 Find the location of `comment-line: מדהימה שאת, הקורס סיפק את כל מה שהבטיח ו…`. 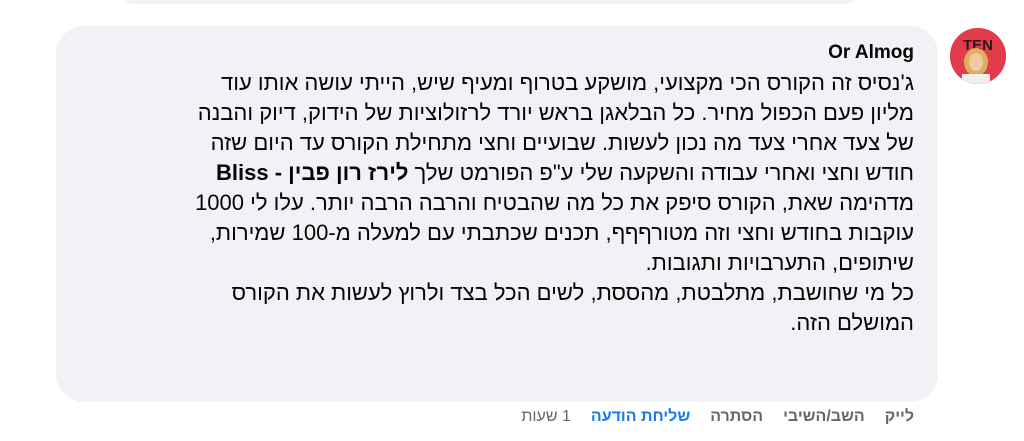

comment-line: מדהימה שאת, הקורס סיפק את כל מה שהבטיח ו… is located at coordinates (554, 202).